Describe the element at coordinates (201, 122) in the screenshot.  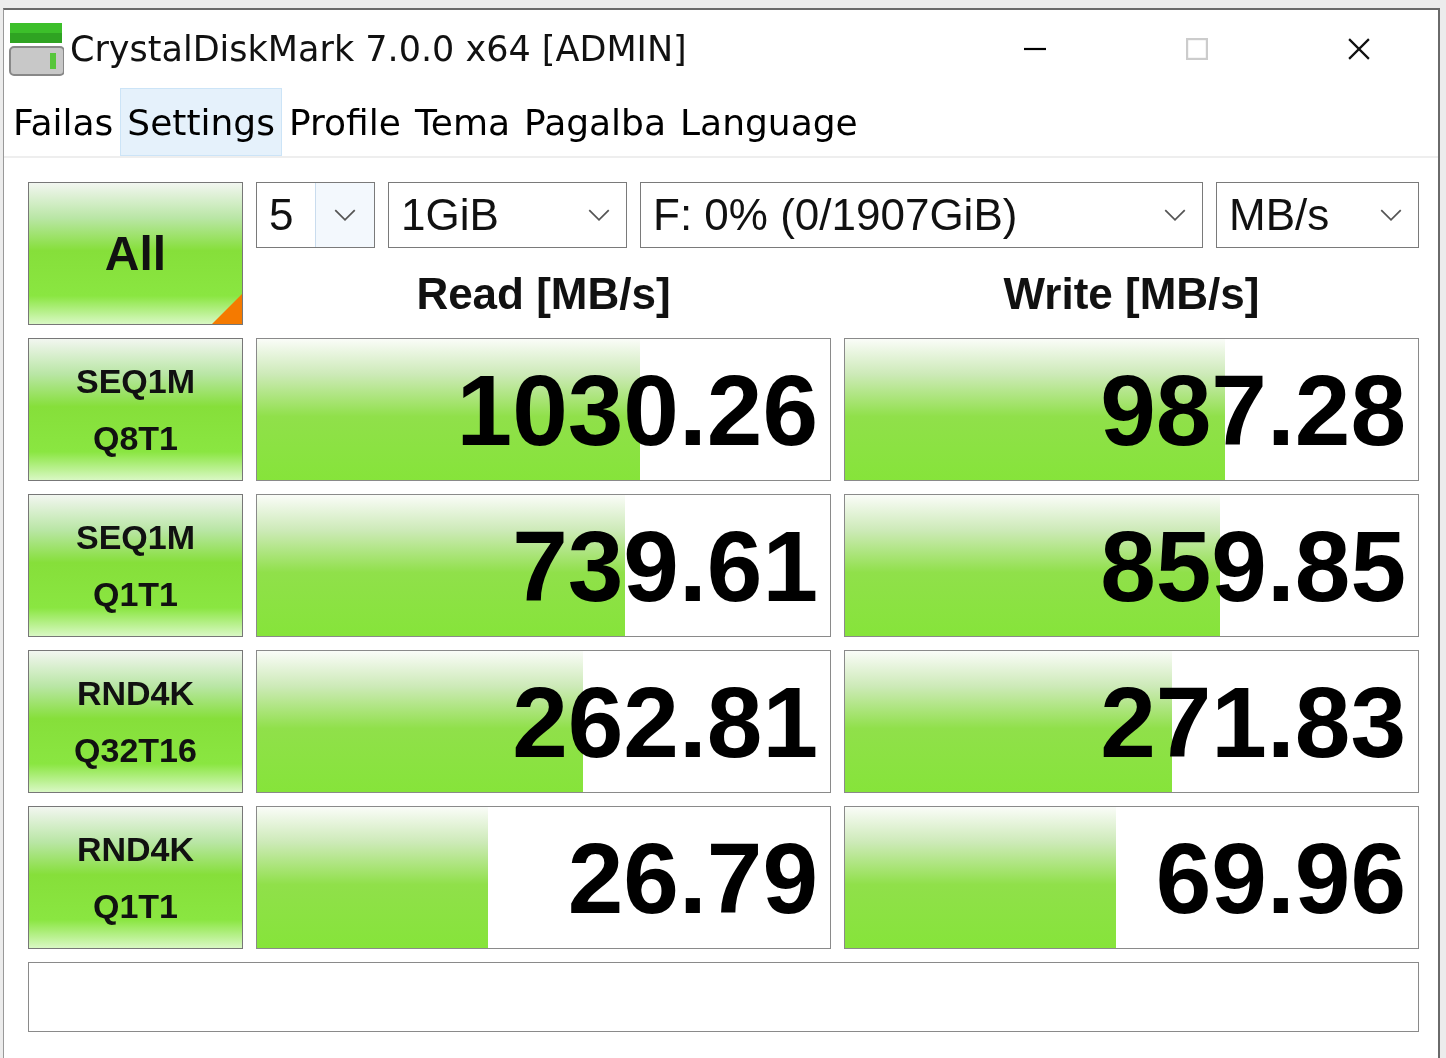
I see `menu-item: Settings` at that location.